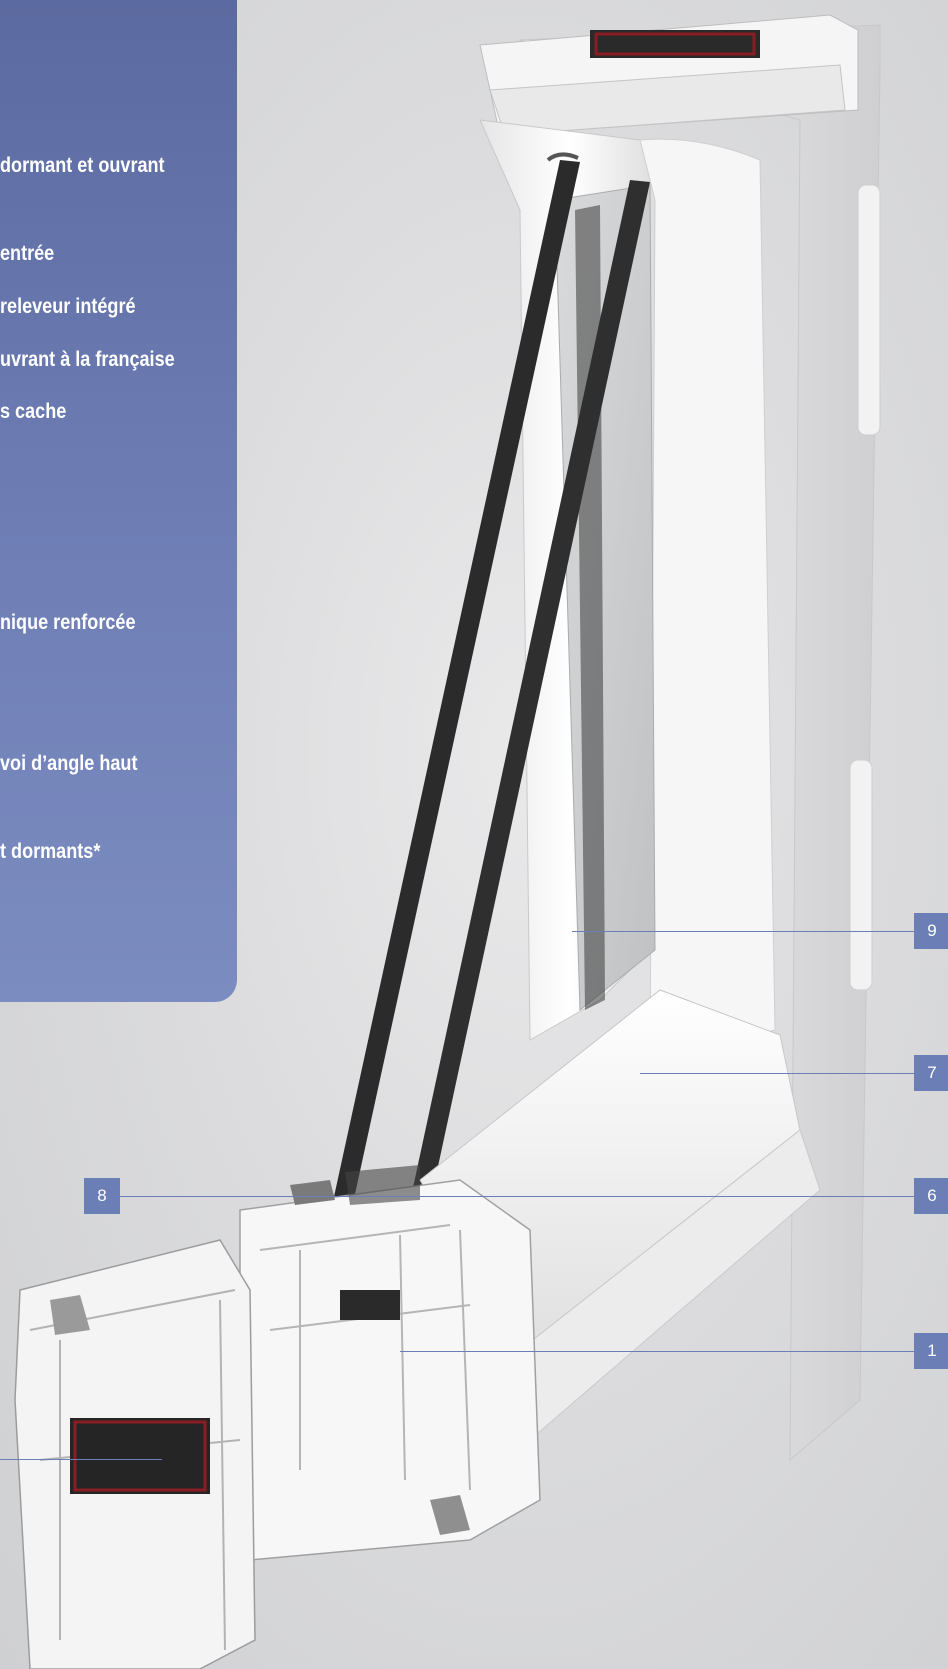 This screenshot has width=948, height=1669. I want to click on extension-steel-reinforcement, so click(140, 1456).